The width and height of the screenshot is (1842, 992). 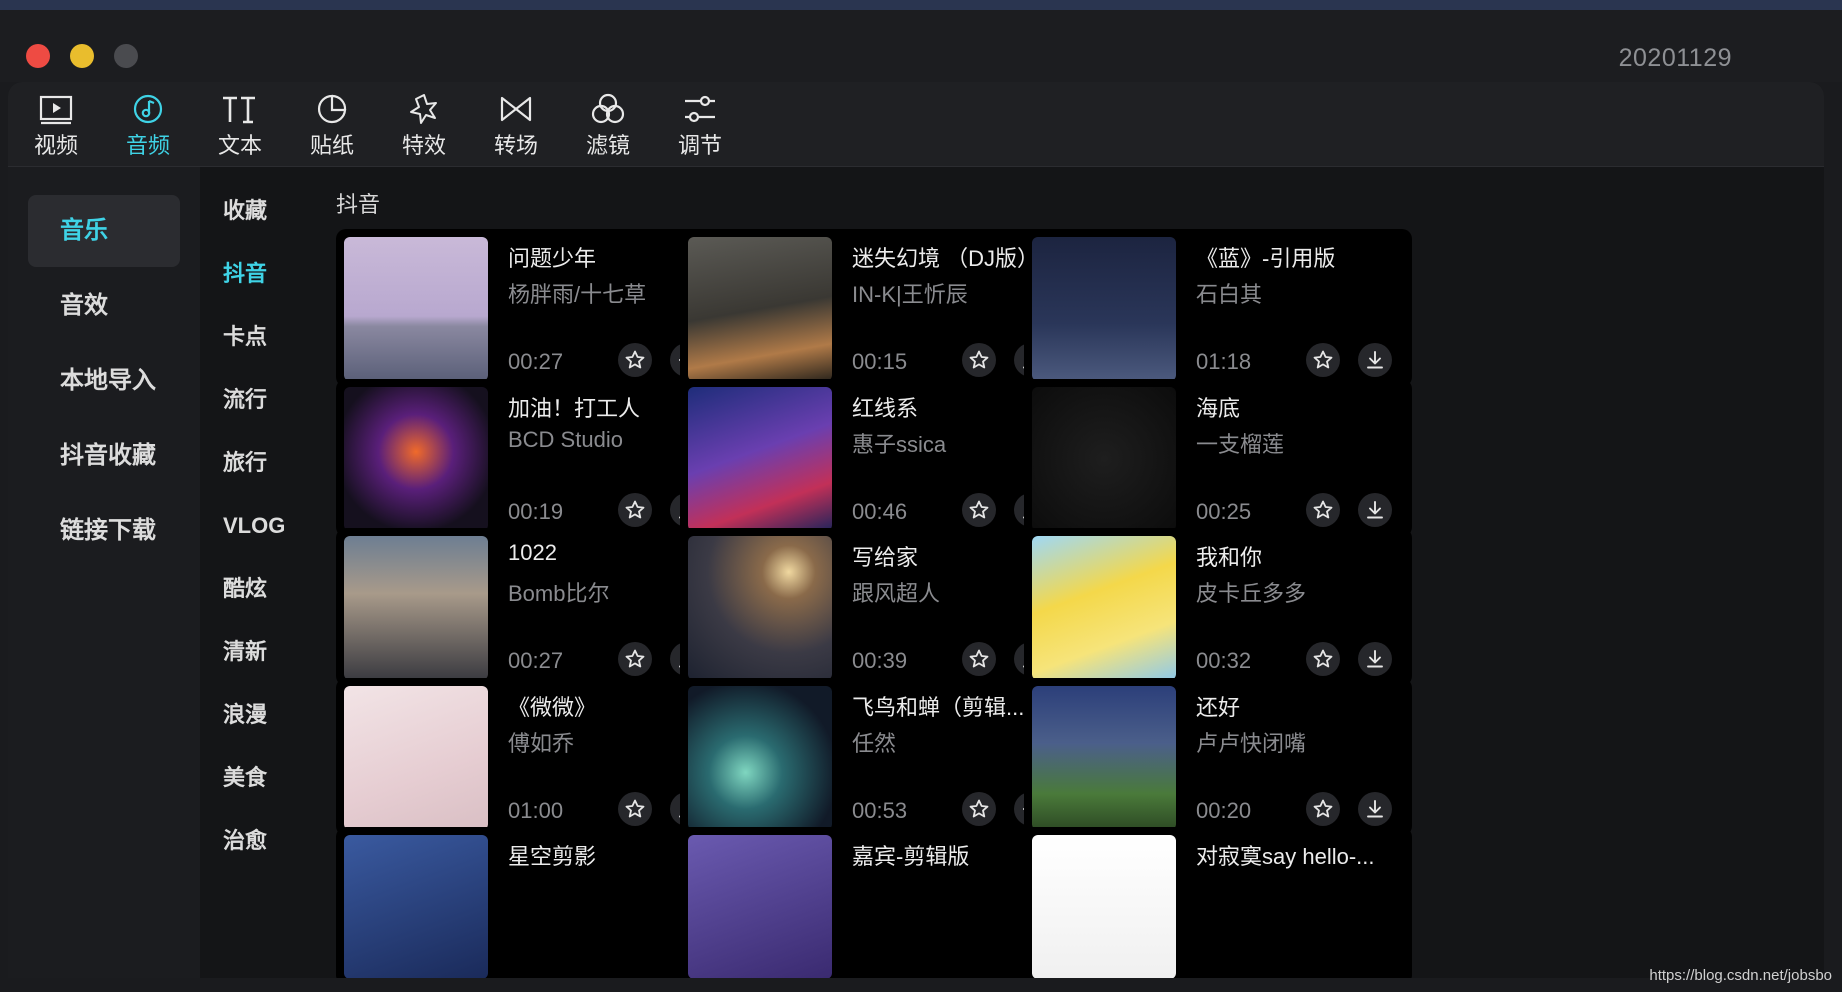 What do you see at coordinates (1218, 707) in the screenshot?
I see `track-title: 还好` at bounding box center [1218, 707].